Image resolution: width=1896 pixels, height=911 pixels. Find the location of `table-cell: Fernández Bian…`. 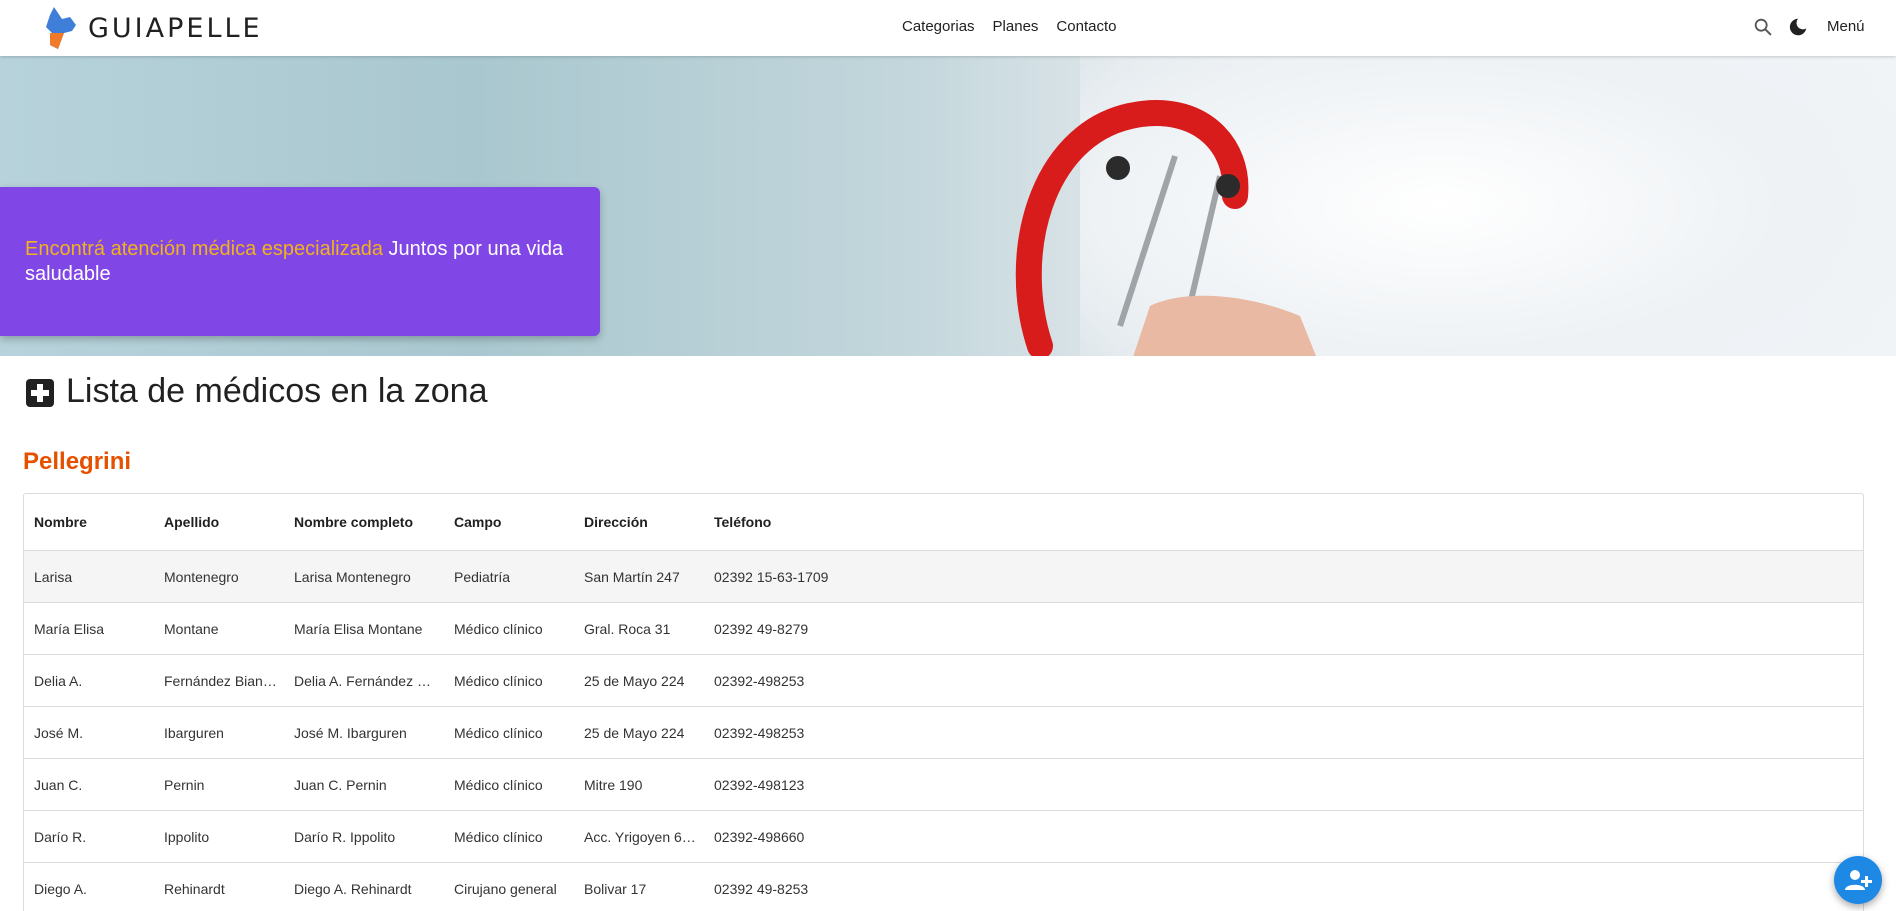

table-cell: Fernández Bian… is located at coordinates (220, 680).